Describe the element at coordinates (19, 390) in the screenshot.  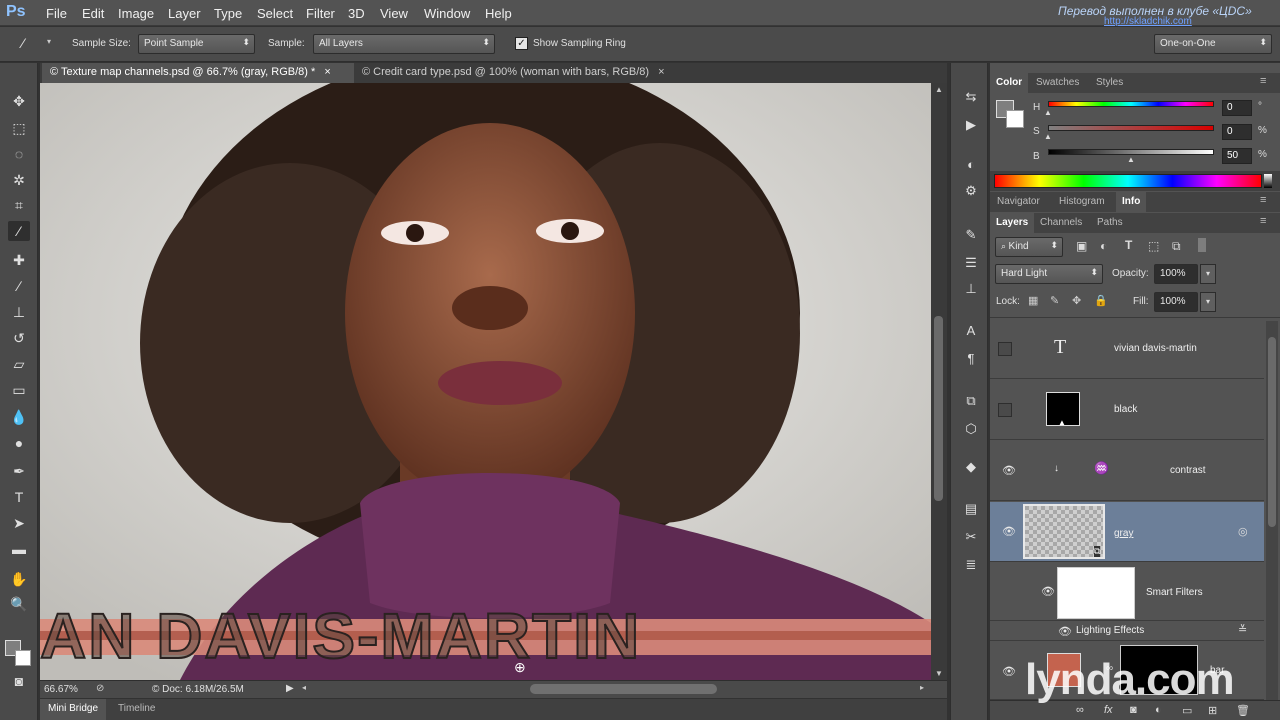
I see `gradient-tool-icon: ▭` at that location.